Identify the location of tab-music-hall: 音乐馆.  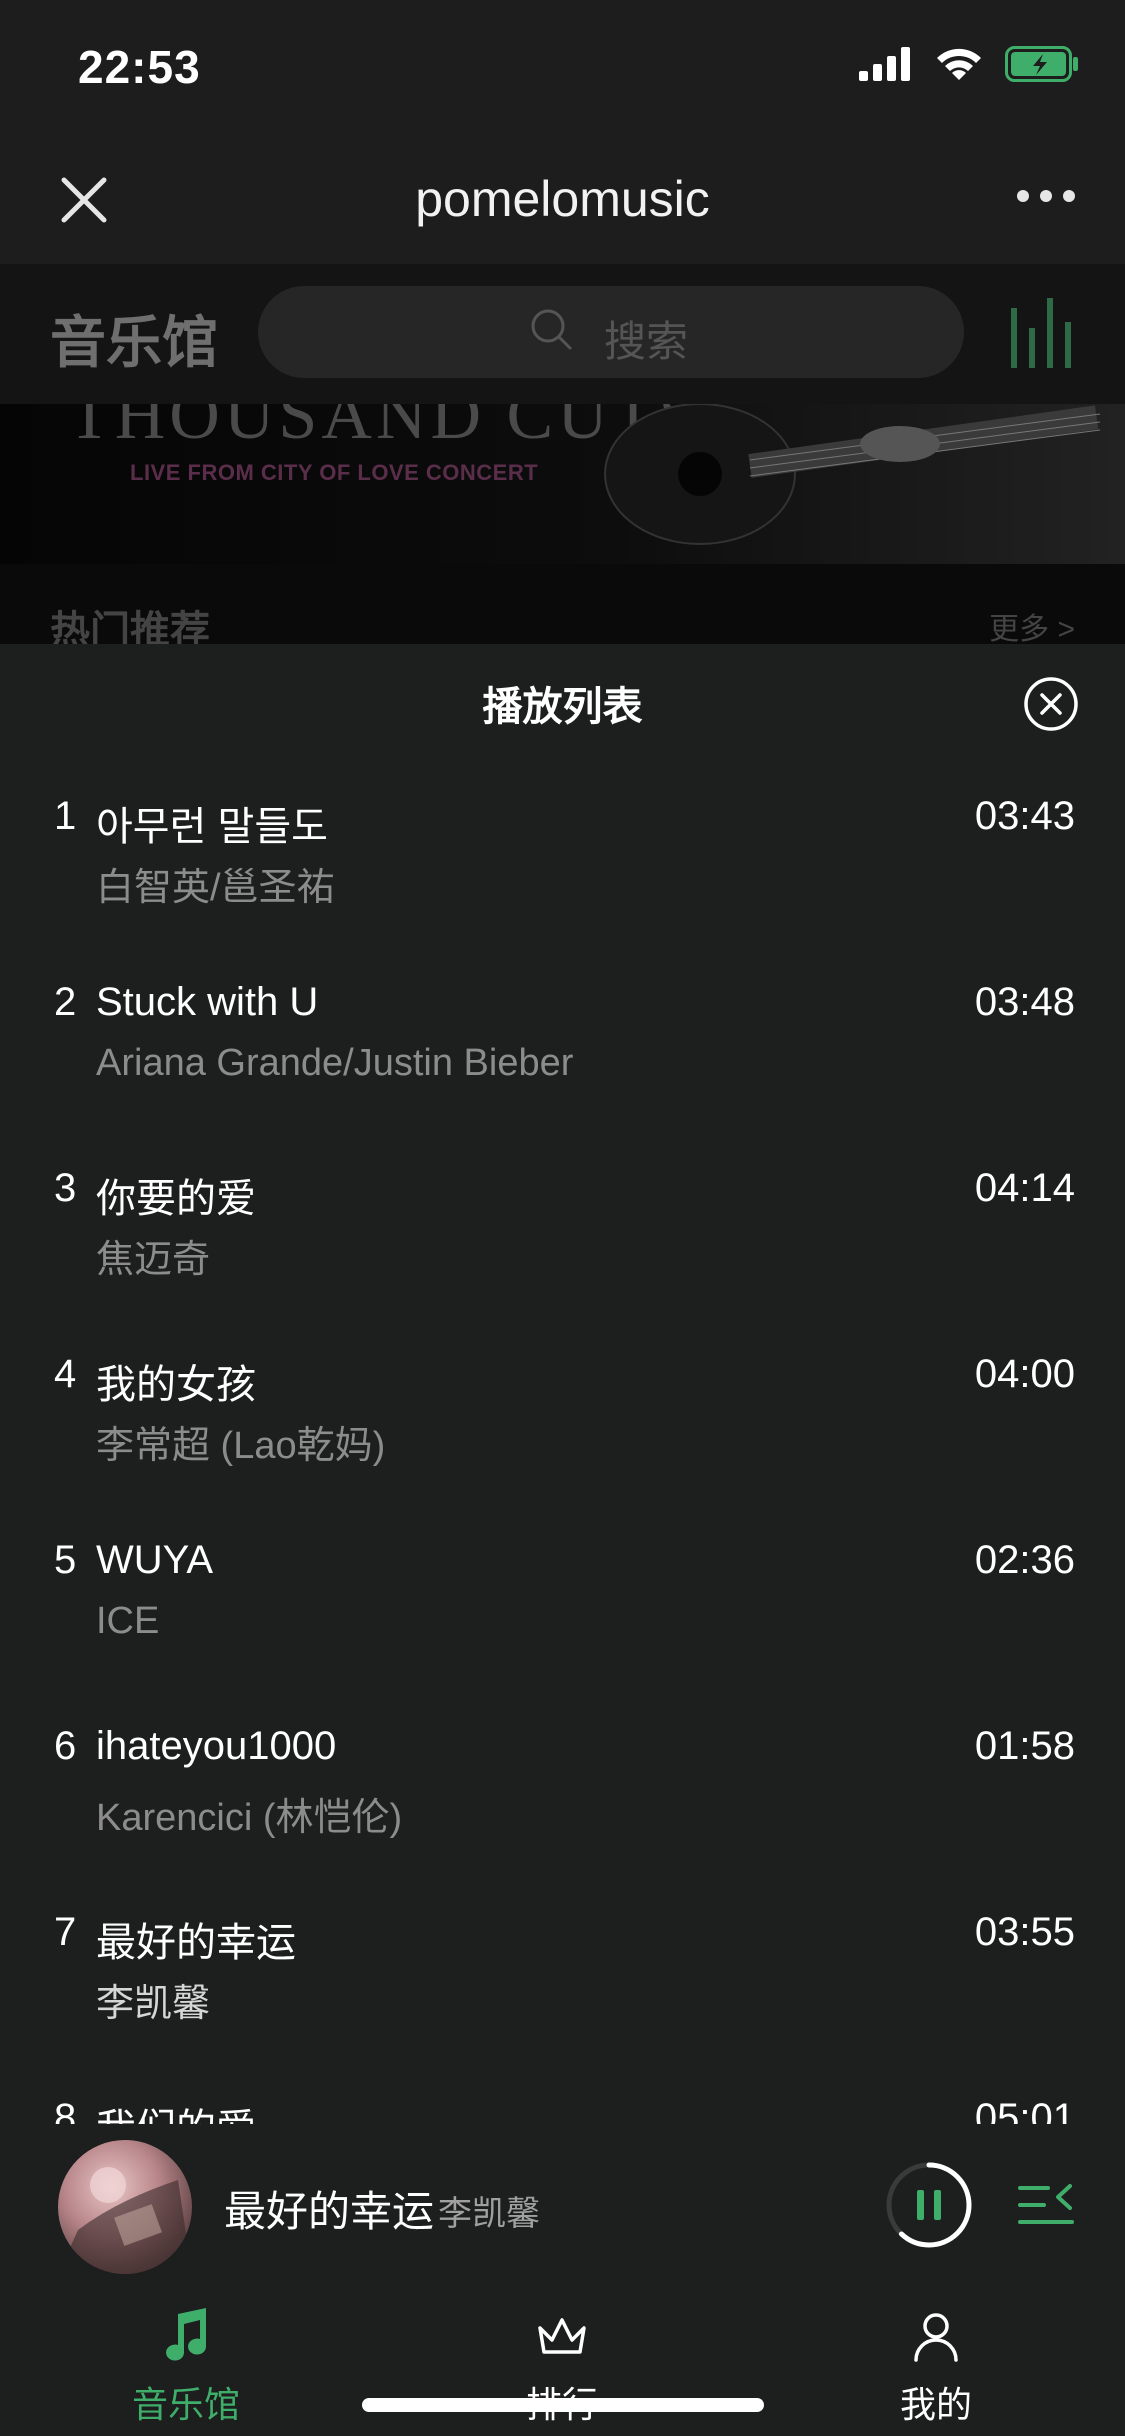
(186, 2356).